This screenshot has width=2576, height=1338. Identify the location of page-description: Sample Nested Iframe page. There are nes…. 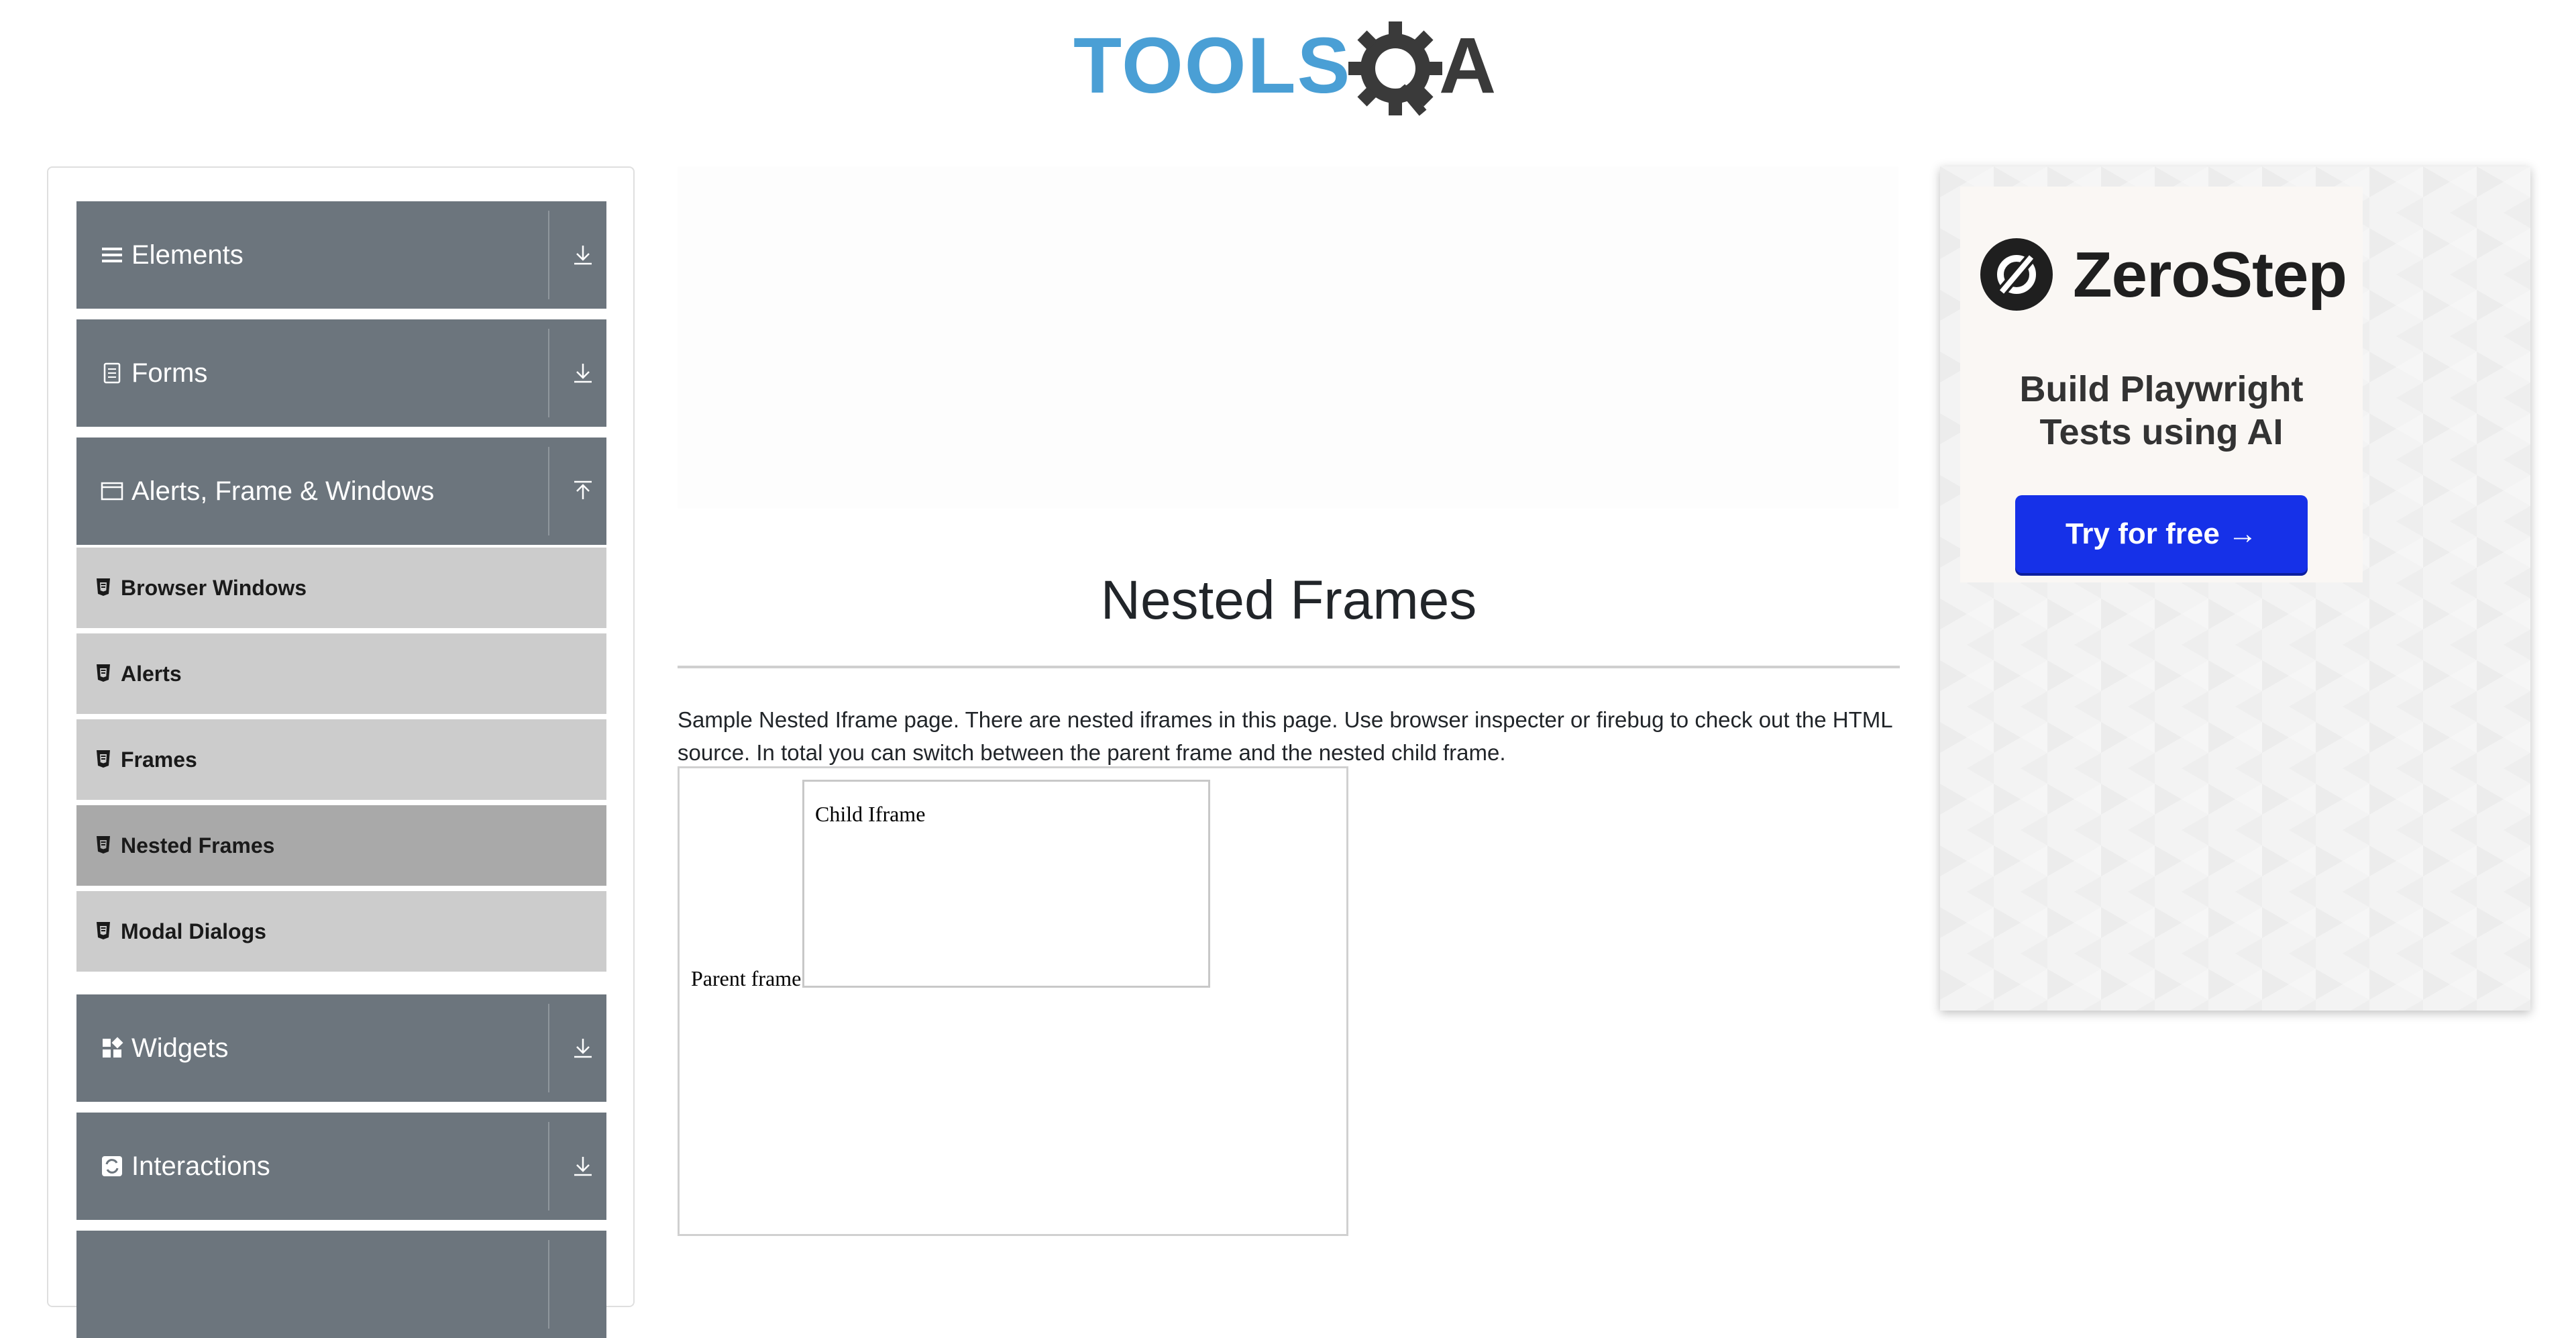
(1285, 736).